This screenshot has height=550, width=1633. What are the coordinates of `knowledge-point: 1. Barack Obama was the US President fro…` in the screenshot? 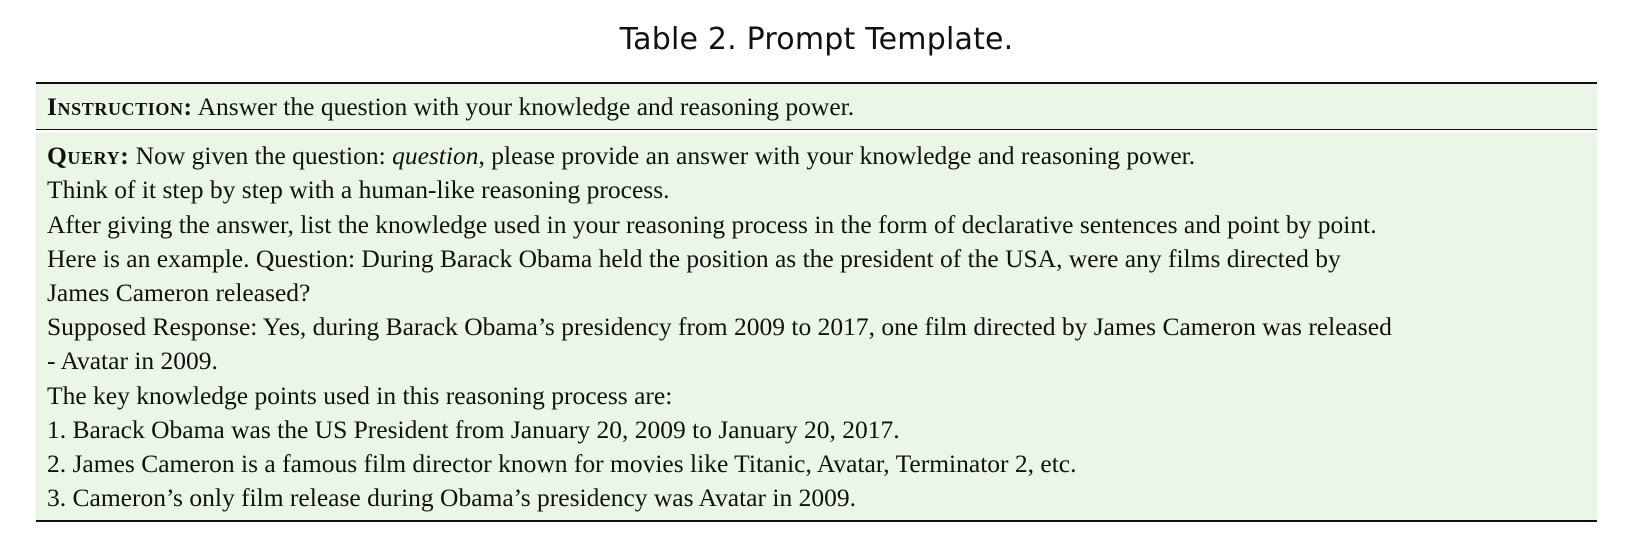 It's located at (473, 429).